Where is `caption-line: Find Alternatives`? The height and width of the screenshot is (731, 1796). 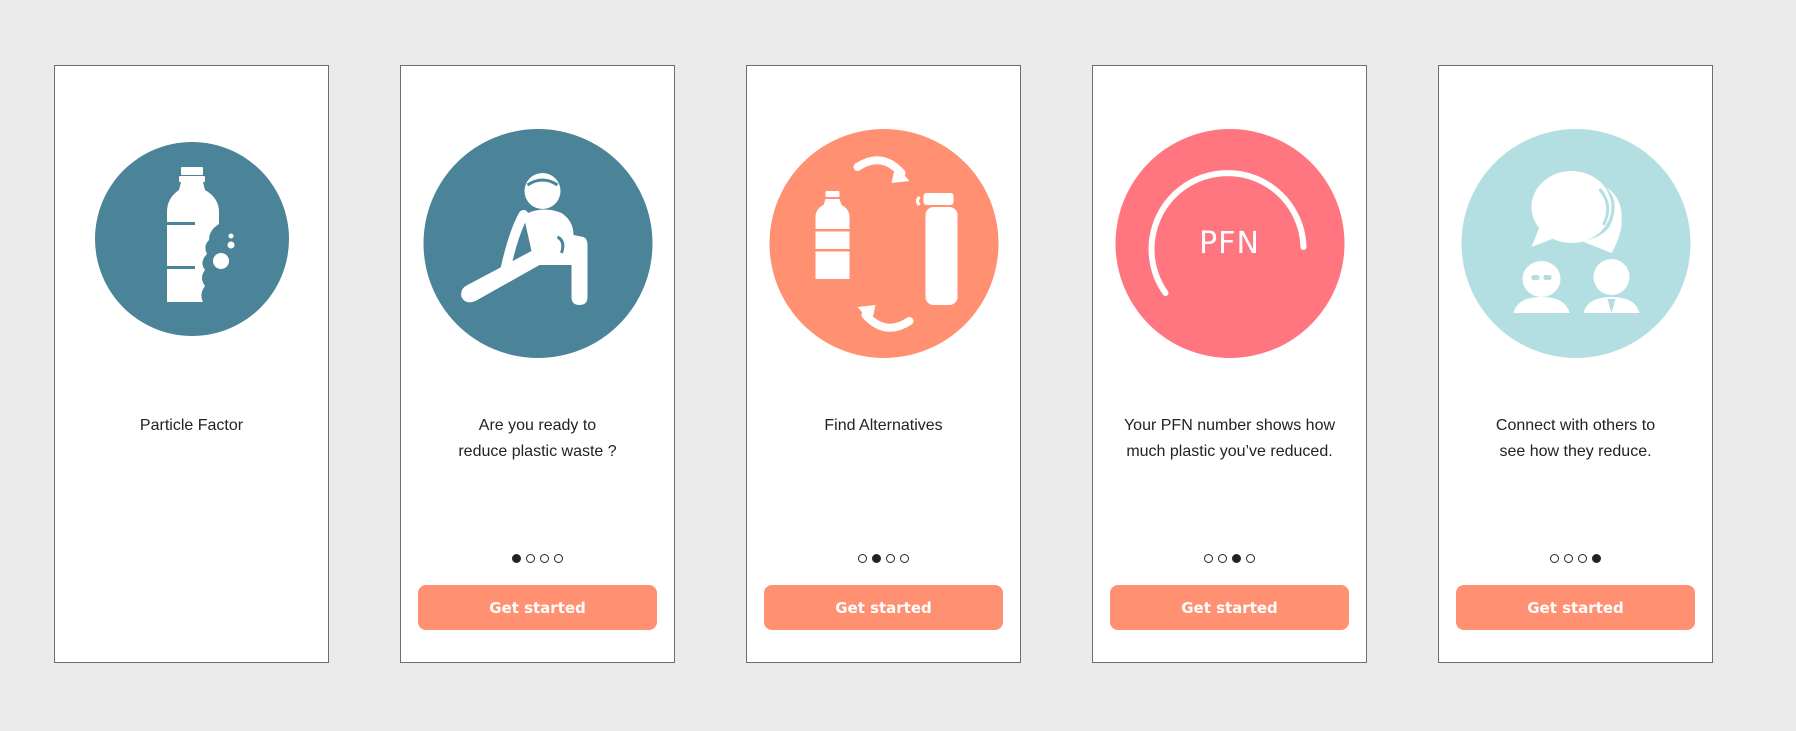
caption-line: Find Alternatives is located at coordinates (883, 425).